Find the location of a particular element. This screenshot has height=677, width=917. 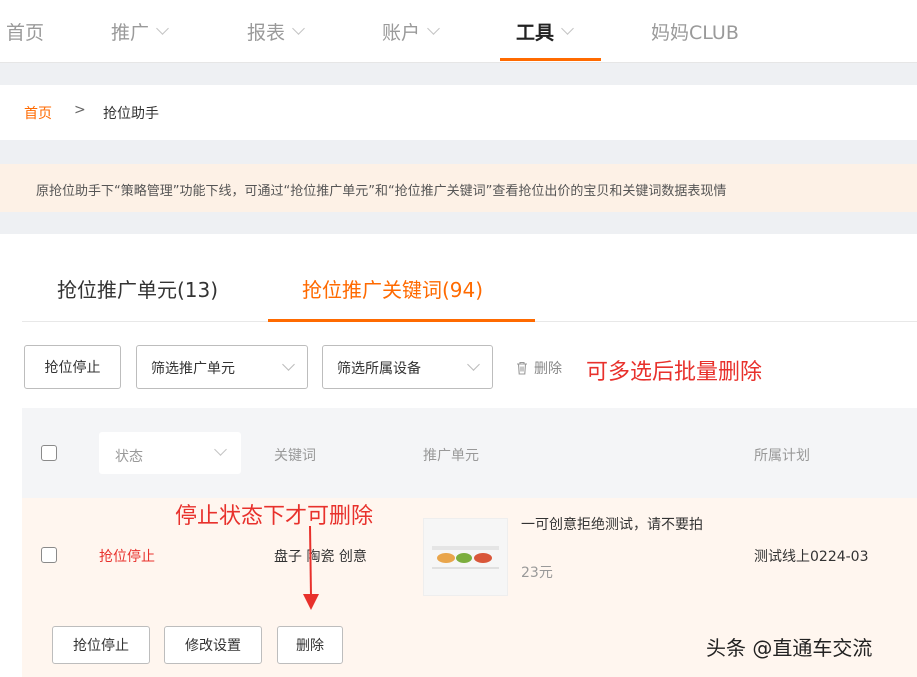

product-thumbnail is located at coordinates (465, 557).